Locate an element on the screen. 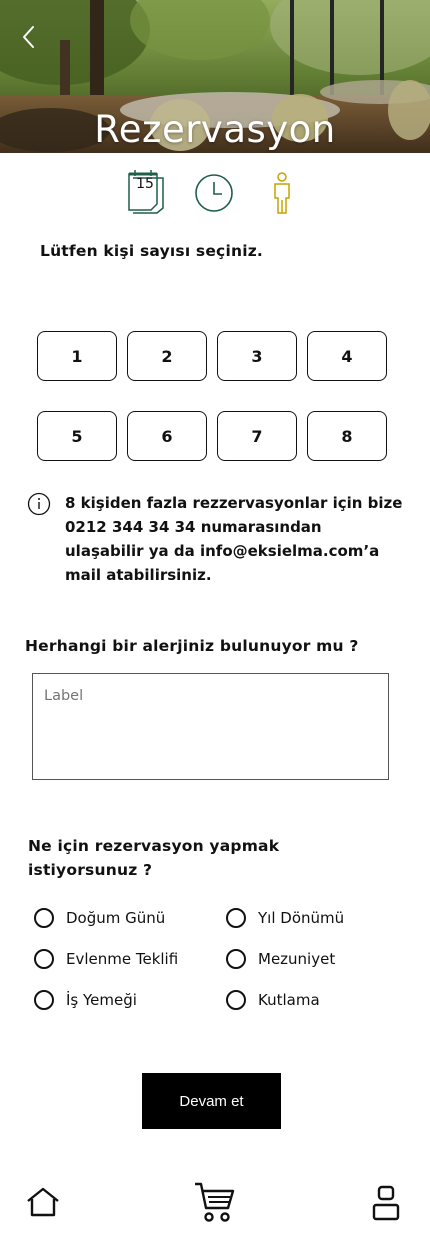 The image size is (430, 1235). step-date: 15 is located at coordinates (147, 192).